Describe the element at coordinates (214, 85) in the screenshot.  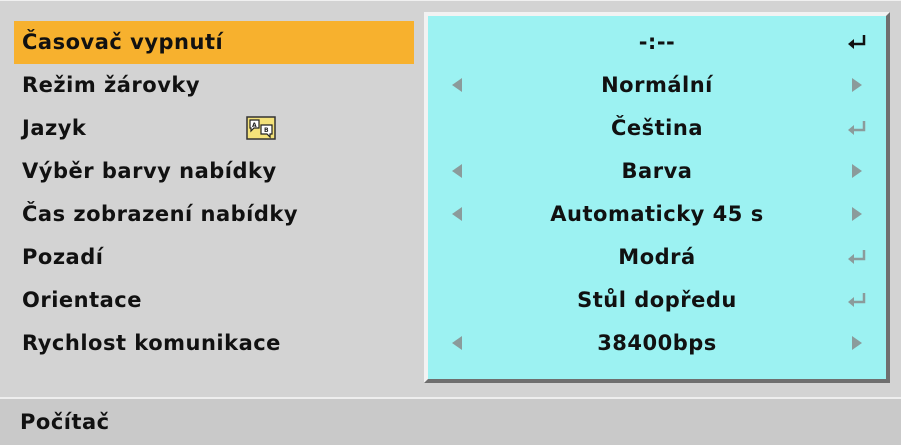
I see `menu-item-lamp-mode: Režim žárovky` at that location.